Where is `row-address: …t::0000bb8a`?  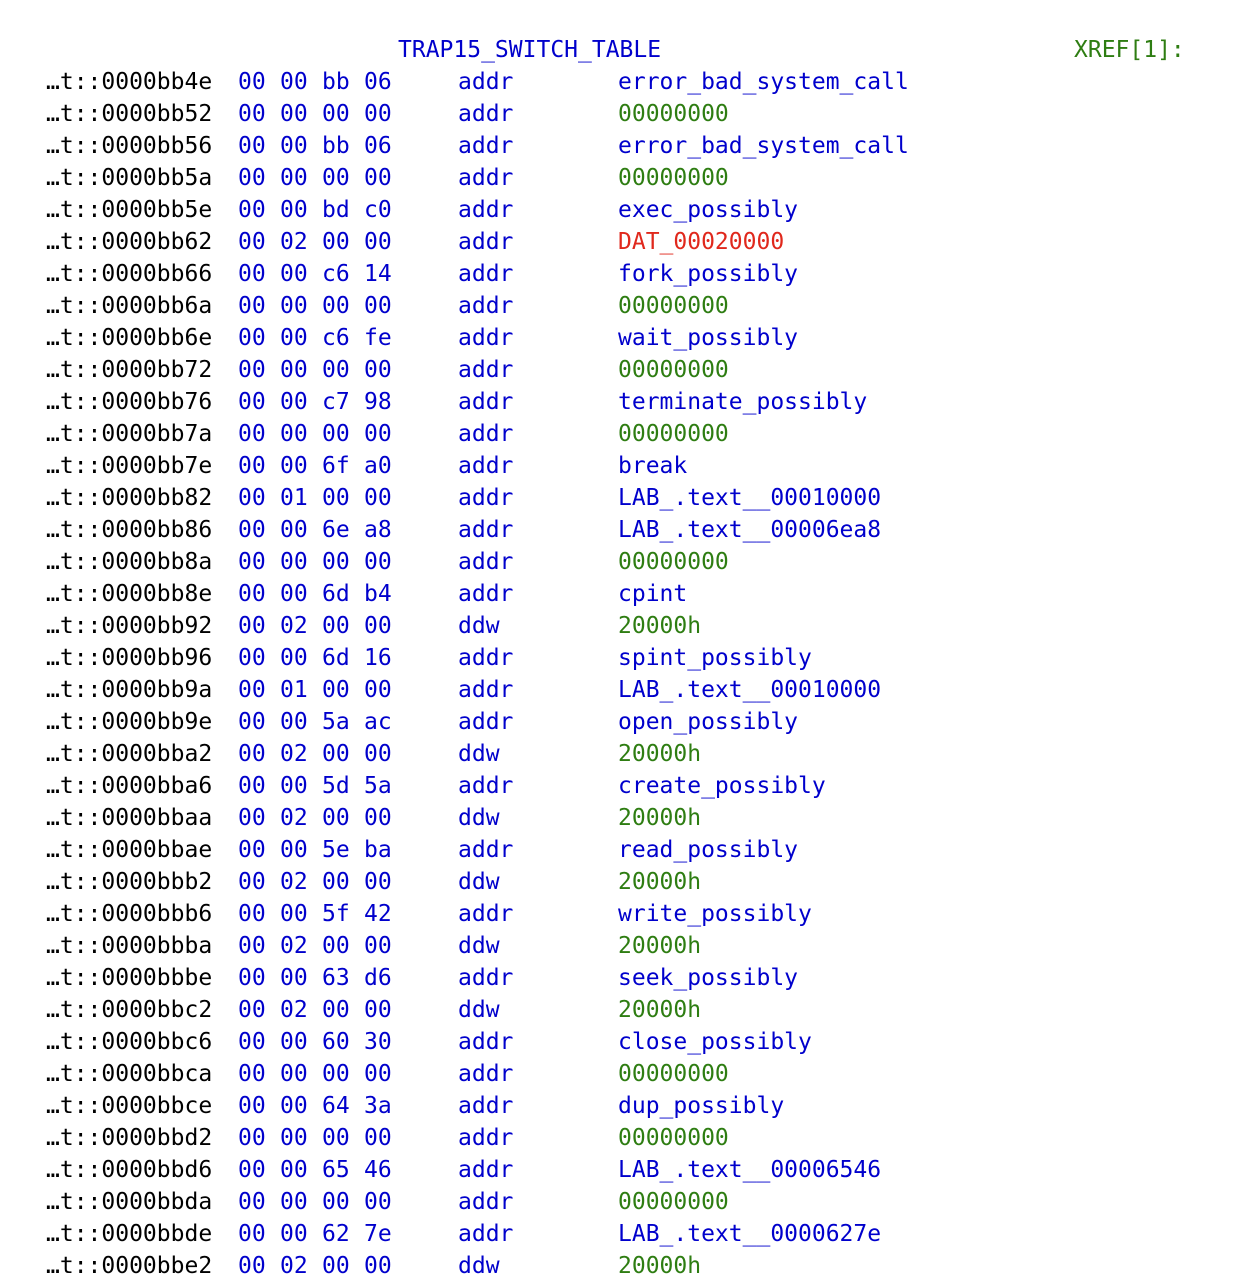 row-address: …t::0000bb8a is located at coordinates (129, 562).